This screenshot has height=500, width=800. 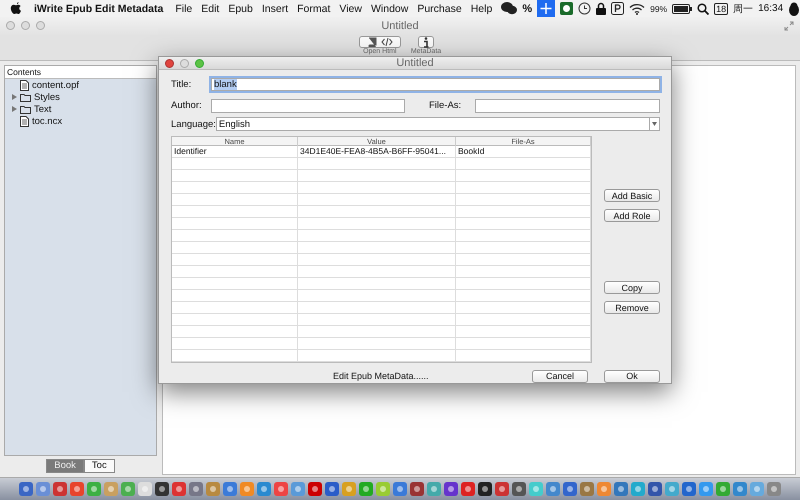 I want to click on app-menu: iWrite Epub Edit Metadata, so click(x=99, y=8).